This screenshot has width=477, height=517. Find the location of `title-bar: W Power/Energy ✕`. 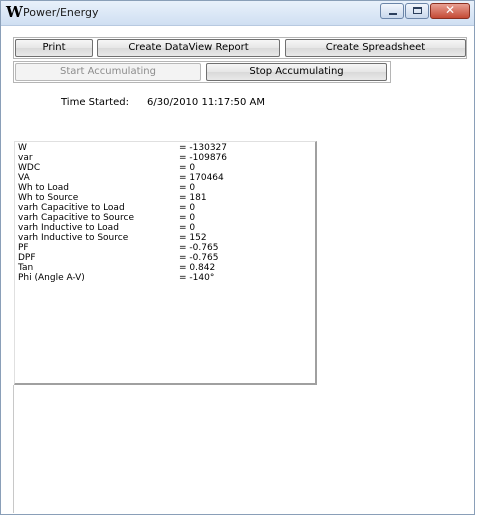

title-bar: W Power/Energy ✕ is located at coordinates (237, 13).